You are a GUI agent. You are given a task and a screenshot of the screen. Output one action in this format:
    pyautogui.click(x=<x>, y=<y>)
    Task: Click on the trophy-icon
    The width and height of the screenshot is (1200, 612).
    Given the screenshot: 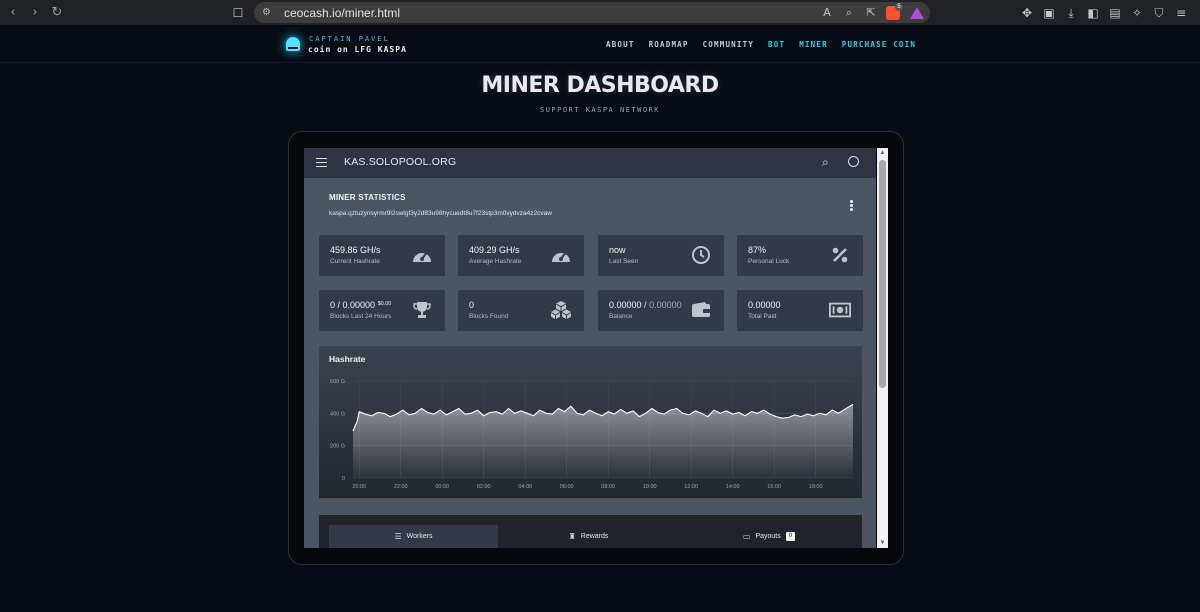 What is the action you would take?
    pyautogui.click(x=422, y=310)
    